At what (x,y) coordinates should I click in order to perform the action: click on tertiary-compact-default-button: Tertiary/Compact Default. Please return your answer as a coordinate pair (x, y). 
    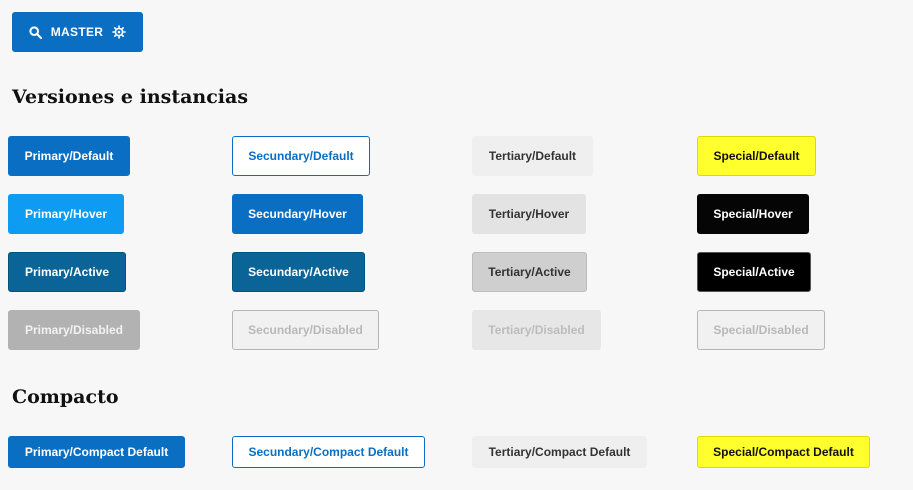
    Looking at the image, I should click on (559, 452).